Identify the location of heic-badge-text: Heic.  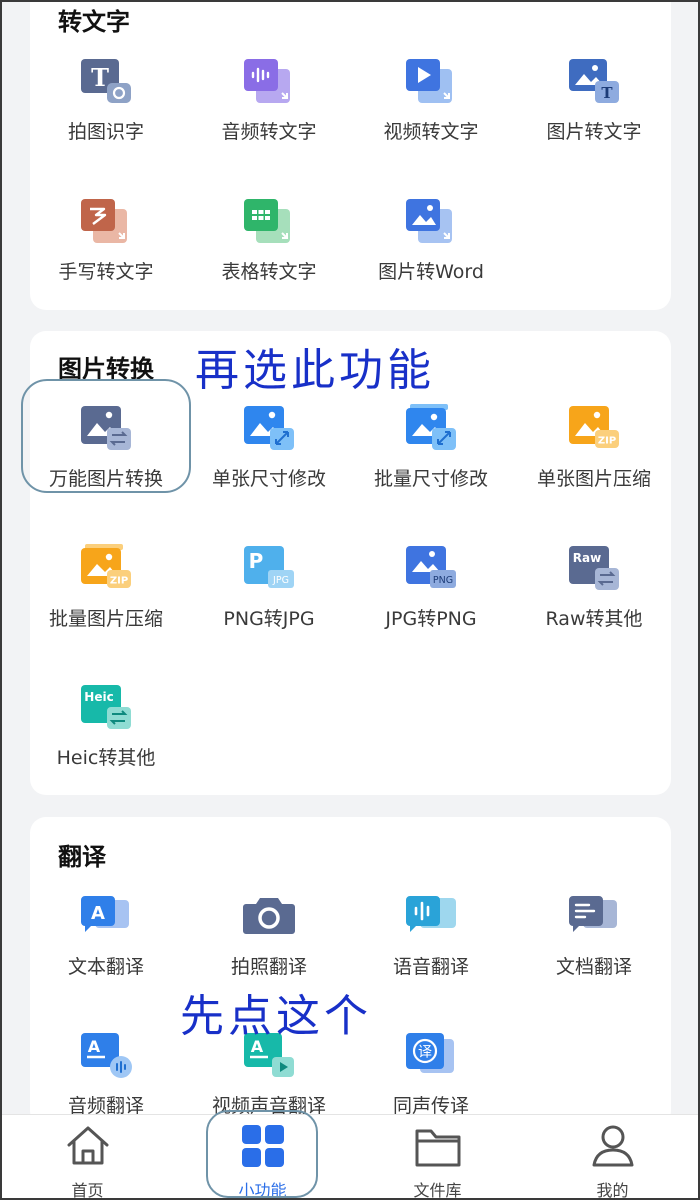
(98, 697).